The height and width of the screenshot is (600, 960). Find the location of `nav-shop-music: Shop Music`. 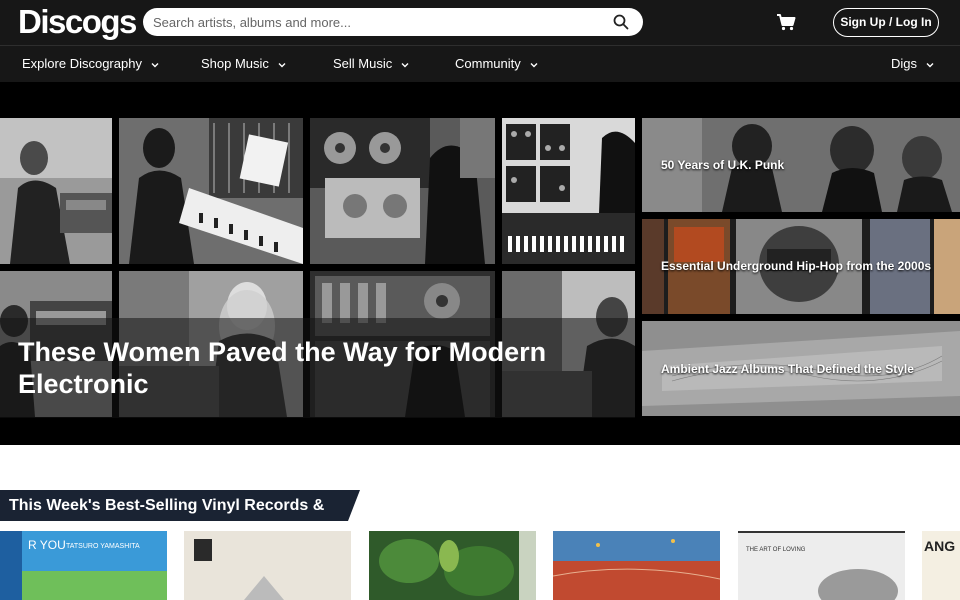

nav-shop-music: Shop Music is located at coordinates (244, 64).